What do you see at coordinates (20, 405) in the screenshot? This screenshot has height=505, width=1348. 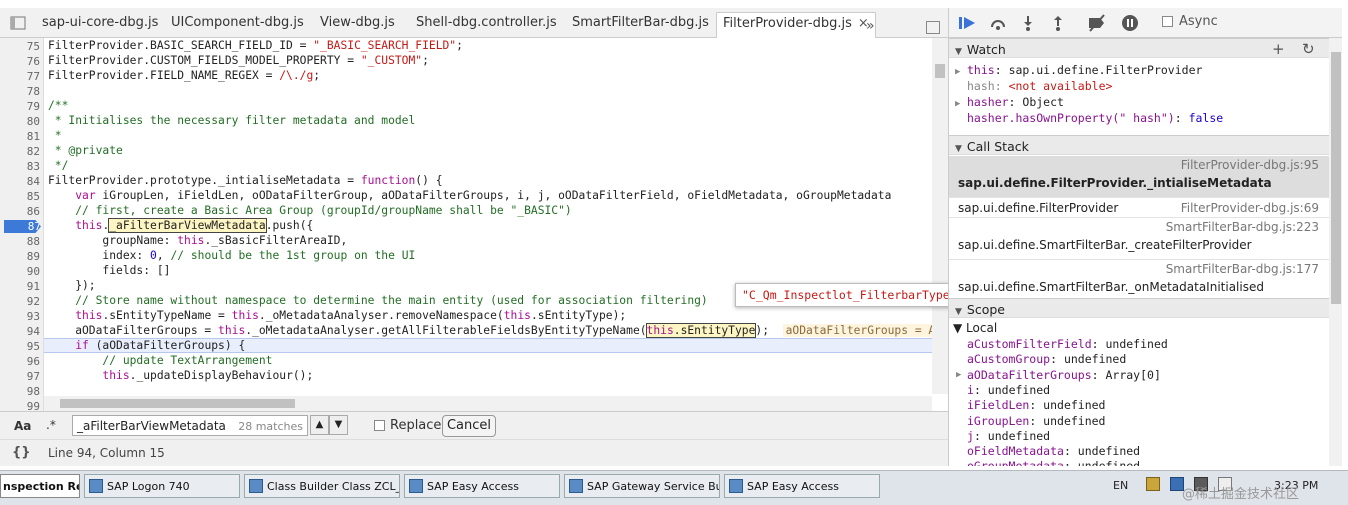 I see `line-number: 99` at bounding box center [20, 405].